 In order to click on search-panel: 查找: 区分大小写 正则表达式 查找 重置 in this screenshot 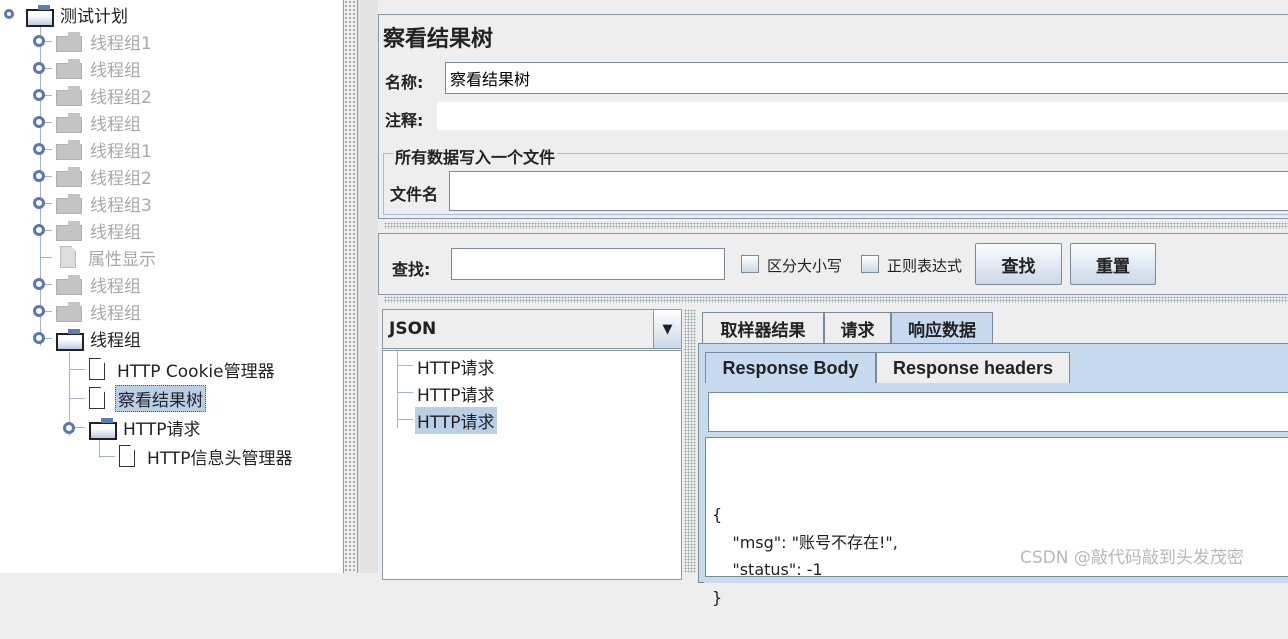, I will do `click(833, 264)`.